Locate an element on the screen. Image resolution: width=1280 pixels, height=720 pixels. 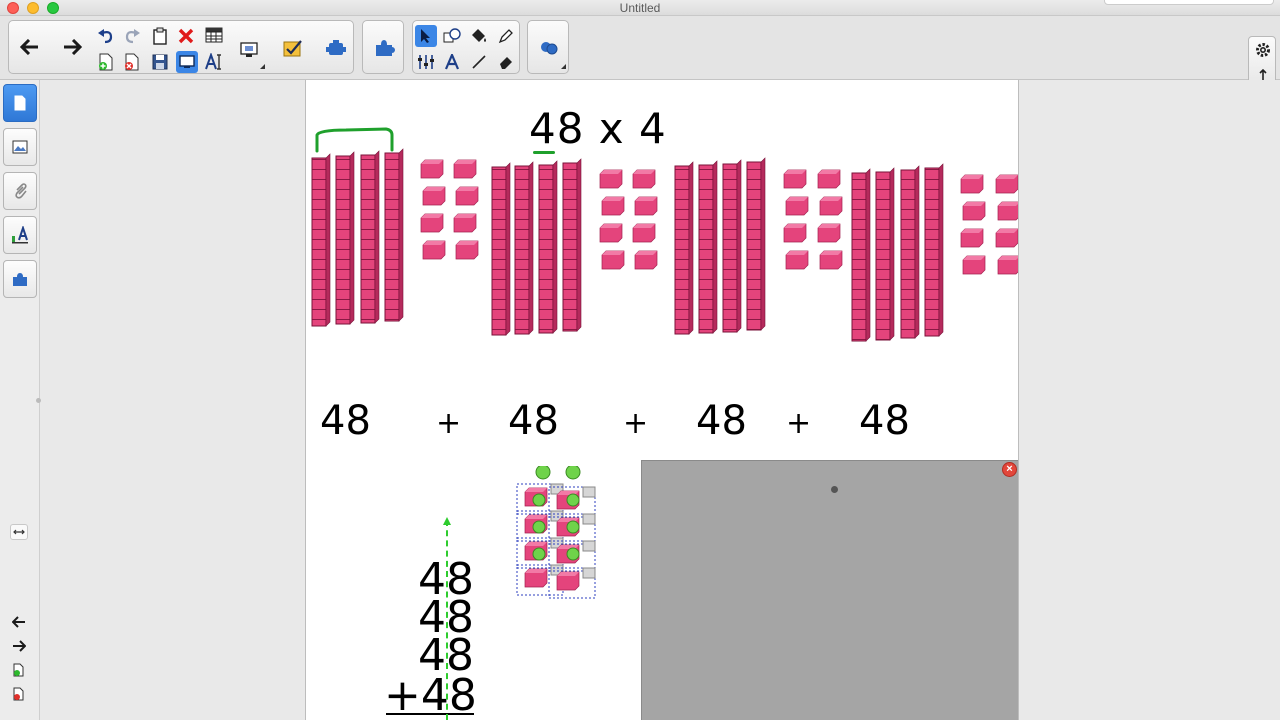
shape-tool-icon is located at coordinates (452, 36).